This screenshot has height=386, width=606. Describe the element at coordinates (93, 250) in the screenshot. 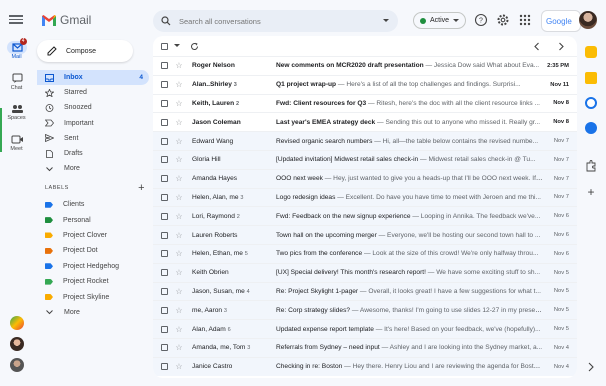

I see `label-item-project-dot: Project Dot` at that location.